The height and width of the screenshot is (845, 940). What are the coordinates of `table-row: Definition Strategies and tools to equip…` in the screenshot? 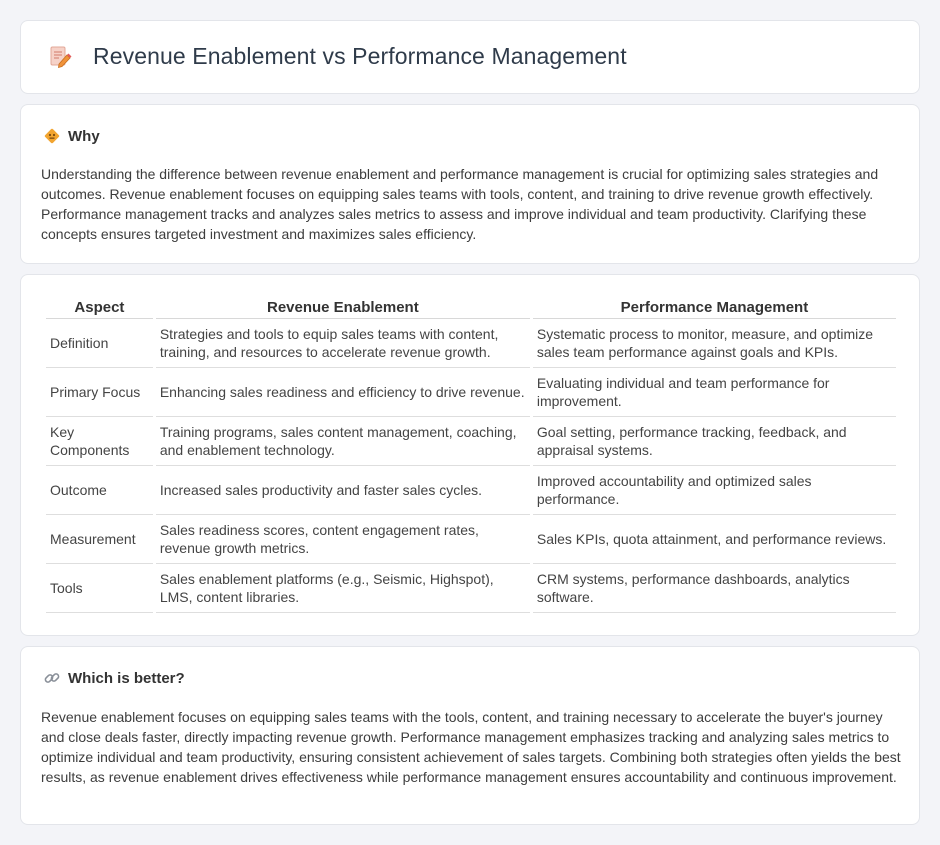 It's located at (471, 343).